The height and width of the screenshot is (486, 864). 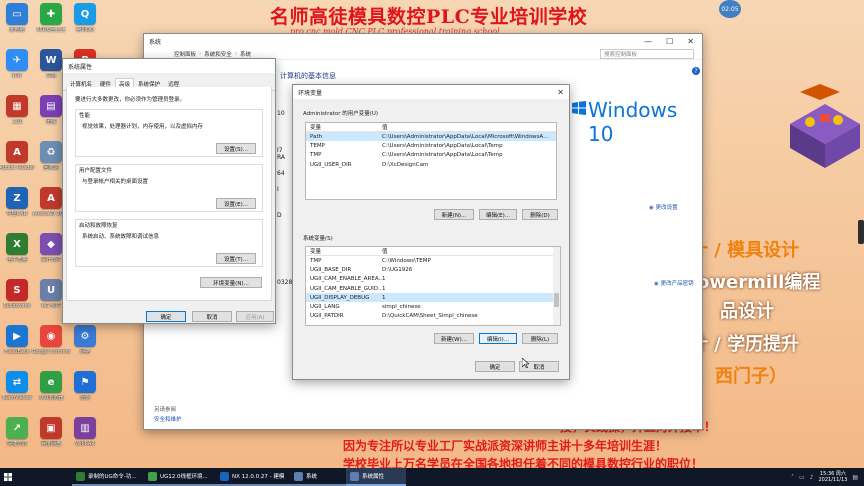 I want to click on security-link: 安全和维护, so click(x=168, y=419).